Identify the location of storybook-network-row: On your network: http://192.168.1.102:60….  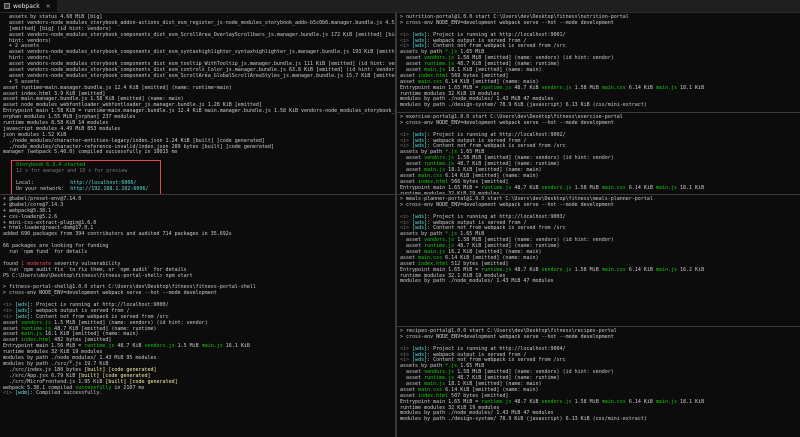
(86, 189).